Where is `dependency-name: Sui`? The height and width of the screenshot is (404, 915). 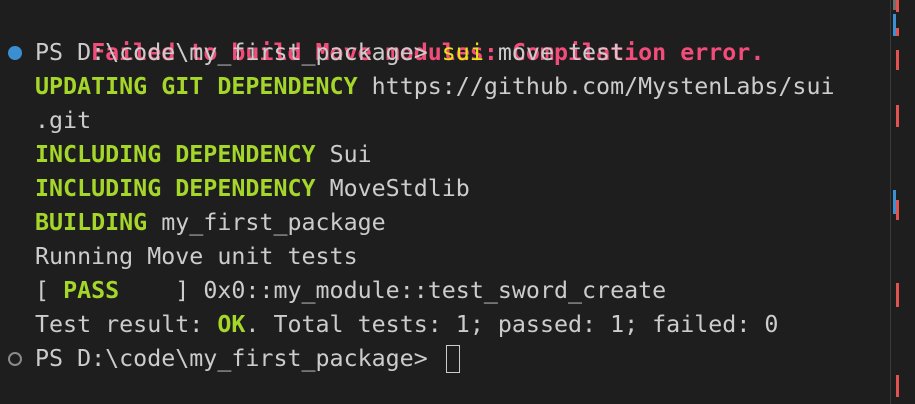
dependency-name: Sui is located at coordinates (350, 154).